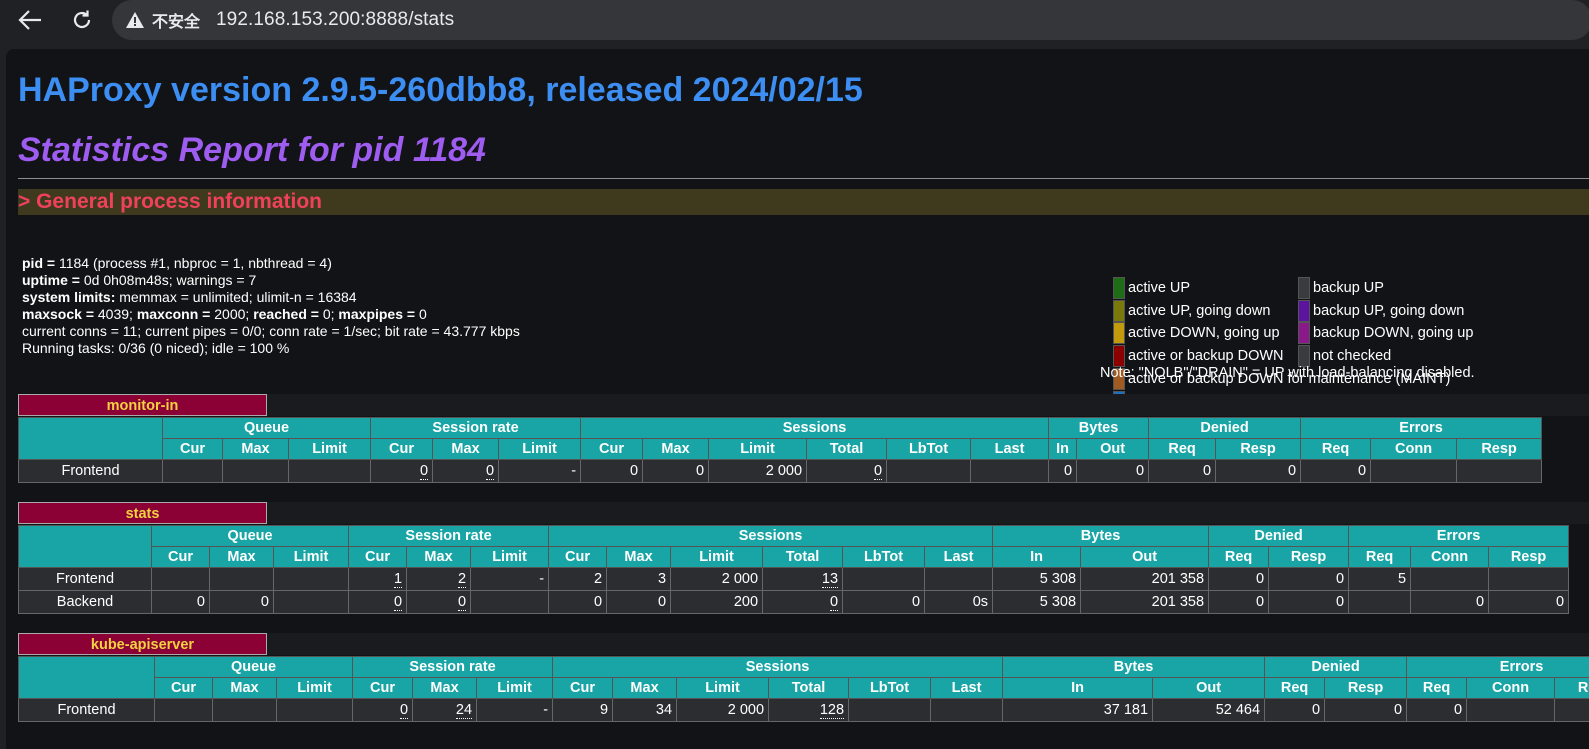 The width and height of the screenshot is (1589, 749). Describe the element at coordinates (830, 579) in the screenshot. I see `tooltip-value: 13` at that location.